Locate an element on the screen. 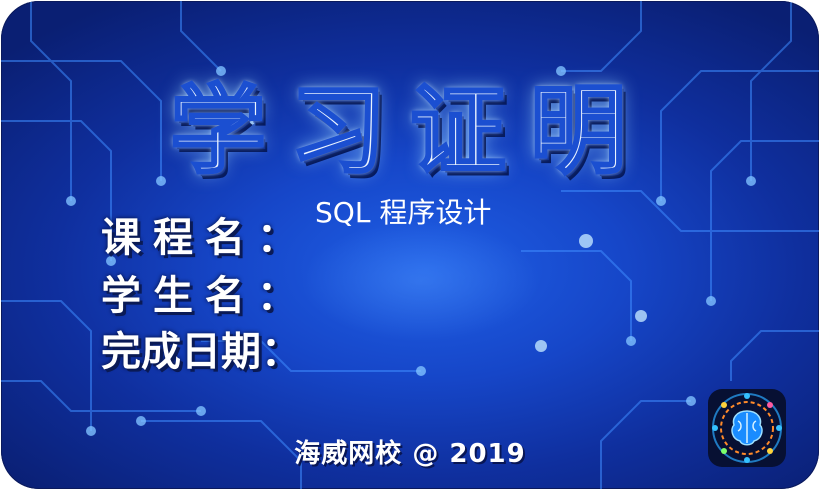  certificate-title: 学习证明 is located at coordinates (409, 131).